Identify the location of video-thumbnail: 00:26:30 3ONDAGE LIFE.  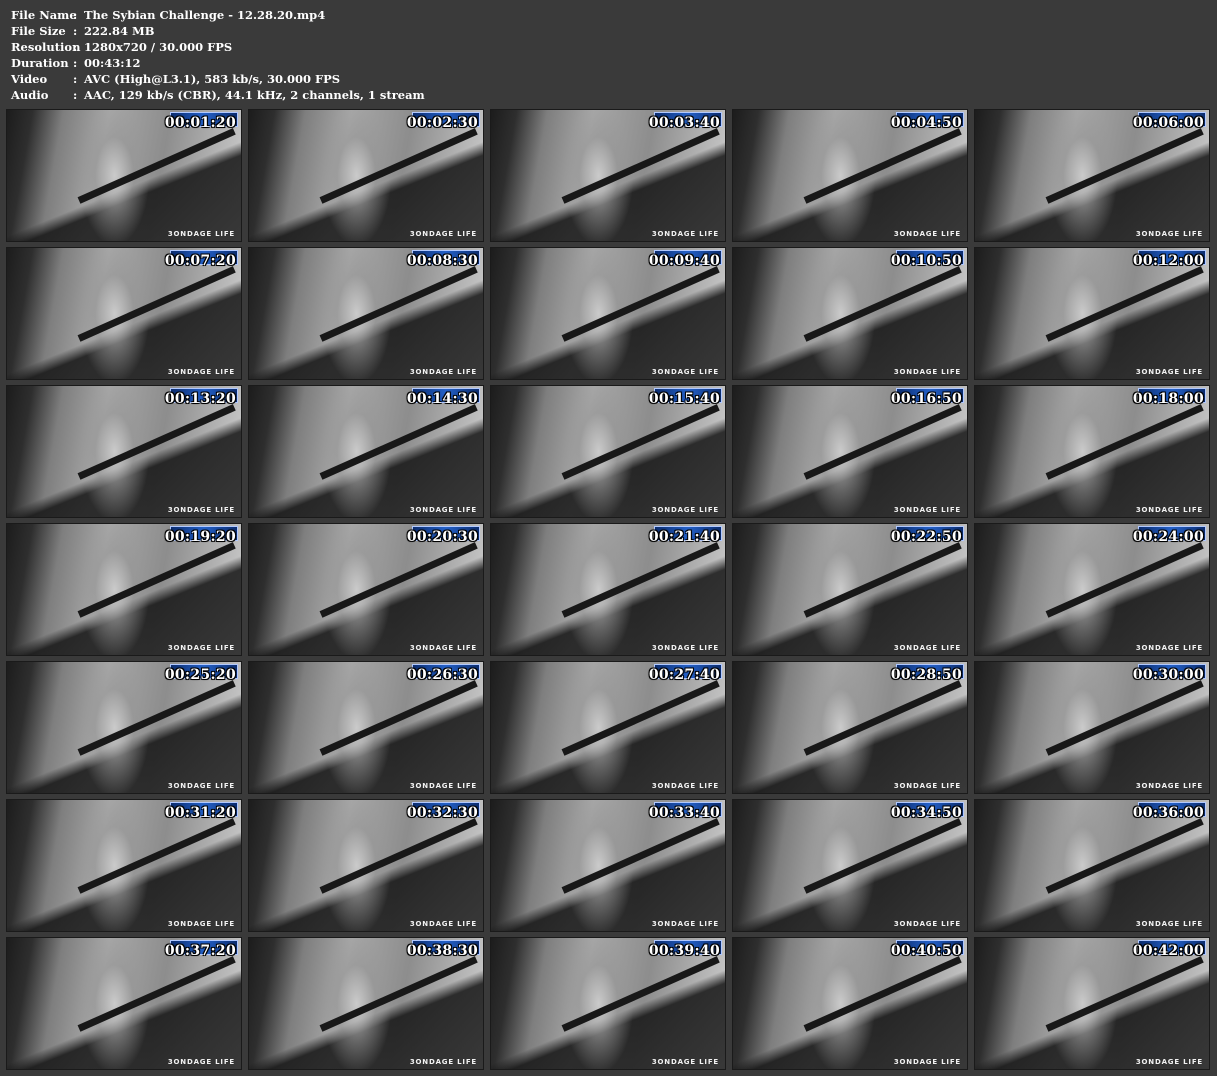
(366, 727).